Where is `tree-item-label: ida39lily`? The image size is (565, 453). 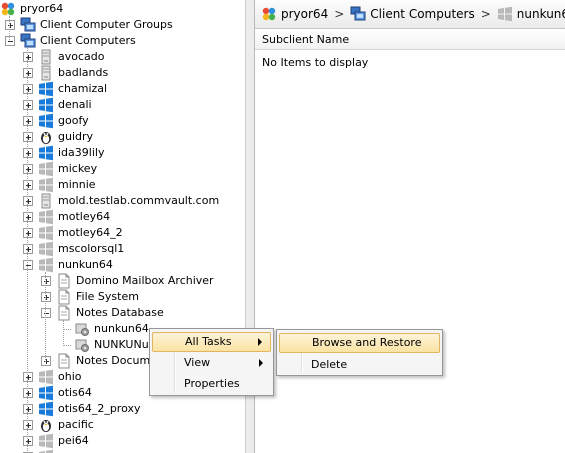 tree-item-label: ida39lily is located at coordinates (81, 152).